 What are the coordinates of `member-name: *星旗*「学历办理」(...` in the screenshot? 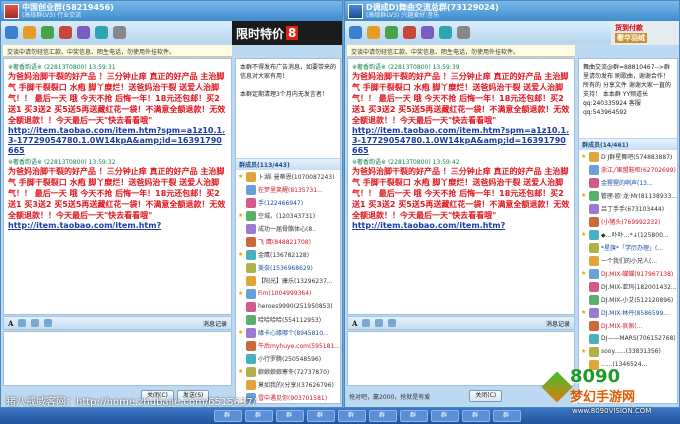 It's located at (632, 248).